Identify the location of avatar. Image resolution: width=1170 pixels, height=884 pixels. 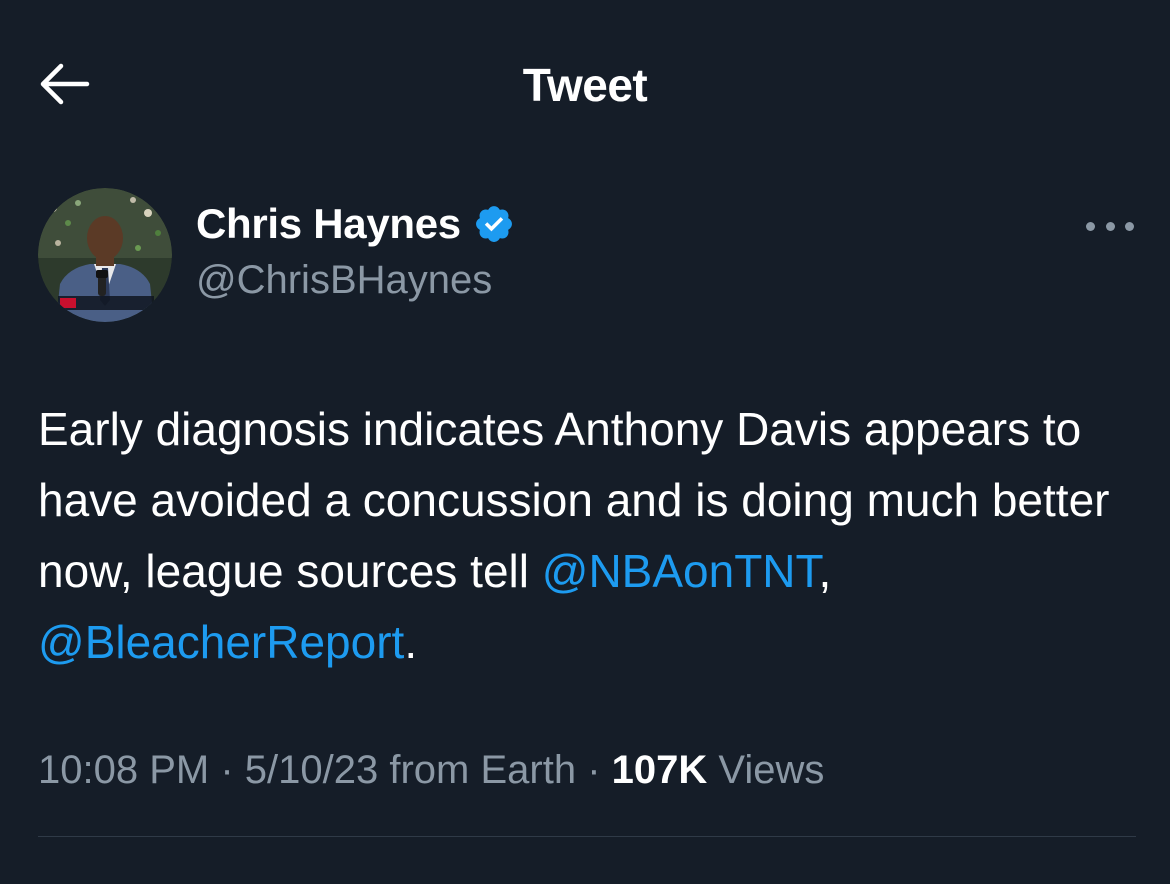
(105, 255).